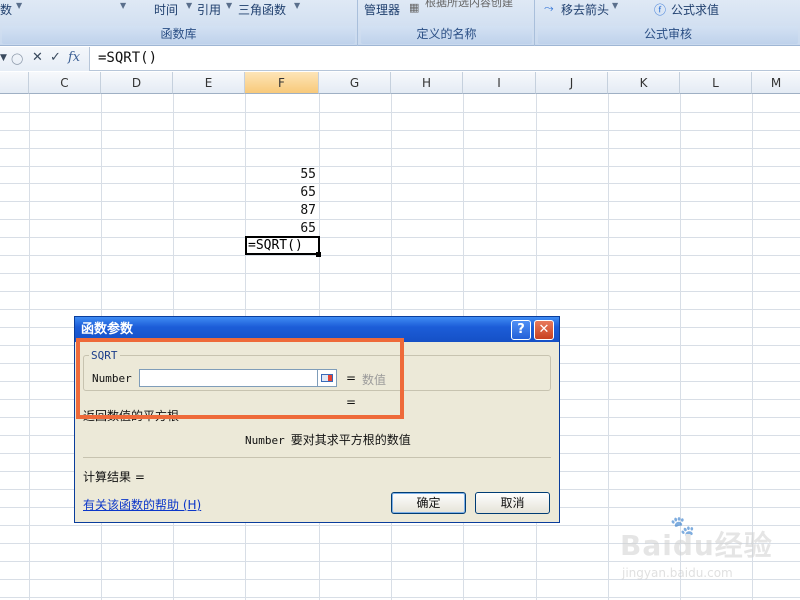 Image resolution: width=800 pixels, height=600 pixels. What do you see at coordinates (45, 59) in the screenshot?
I see `formula-bar-buttons: ▼ ◯ ✕ ✓ fx` at bounding box center [45, 59].